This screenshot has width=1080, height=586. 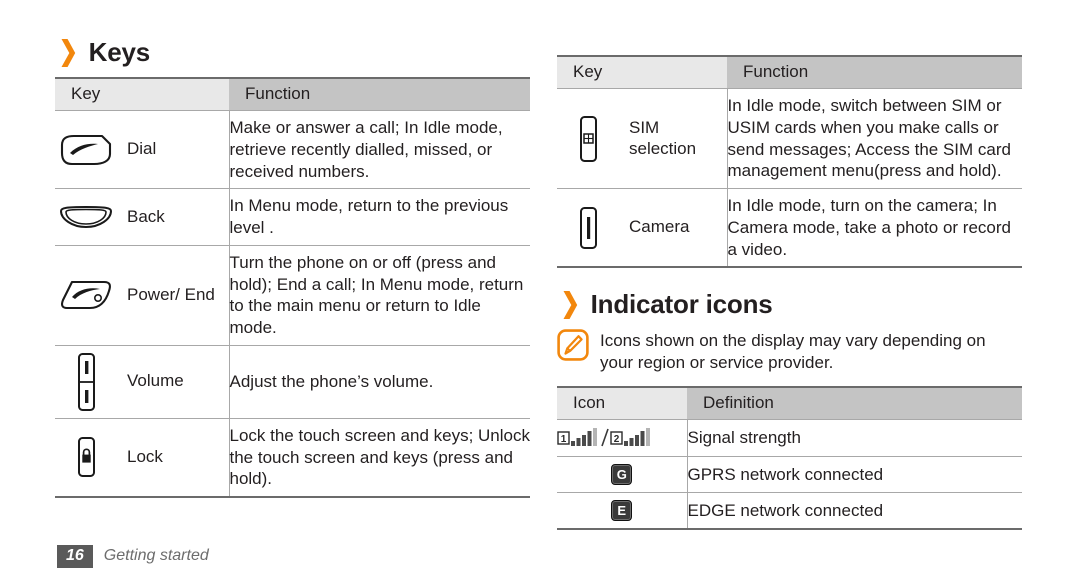 What do you see at coordinates (86, 150) in the screenshot?
I see `dial-key-icon` at bounding box center [86, 150].